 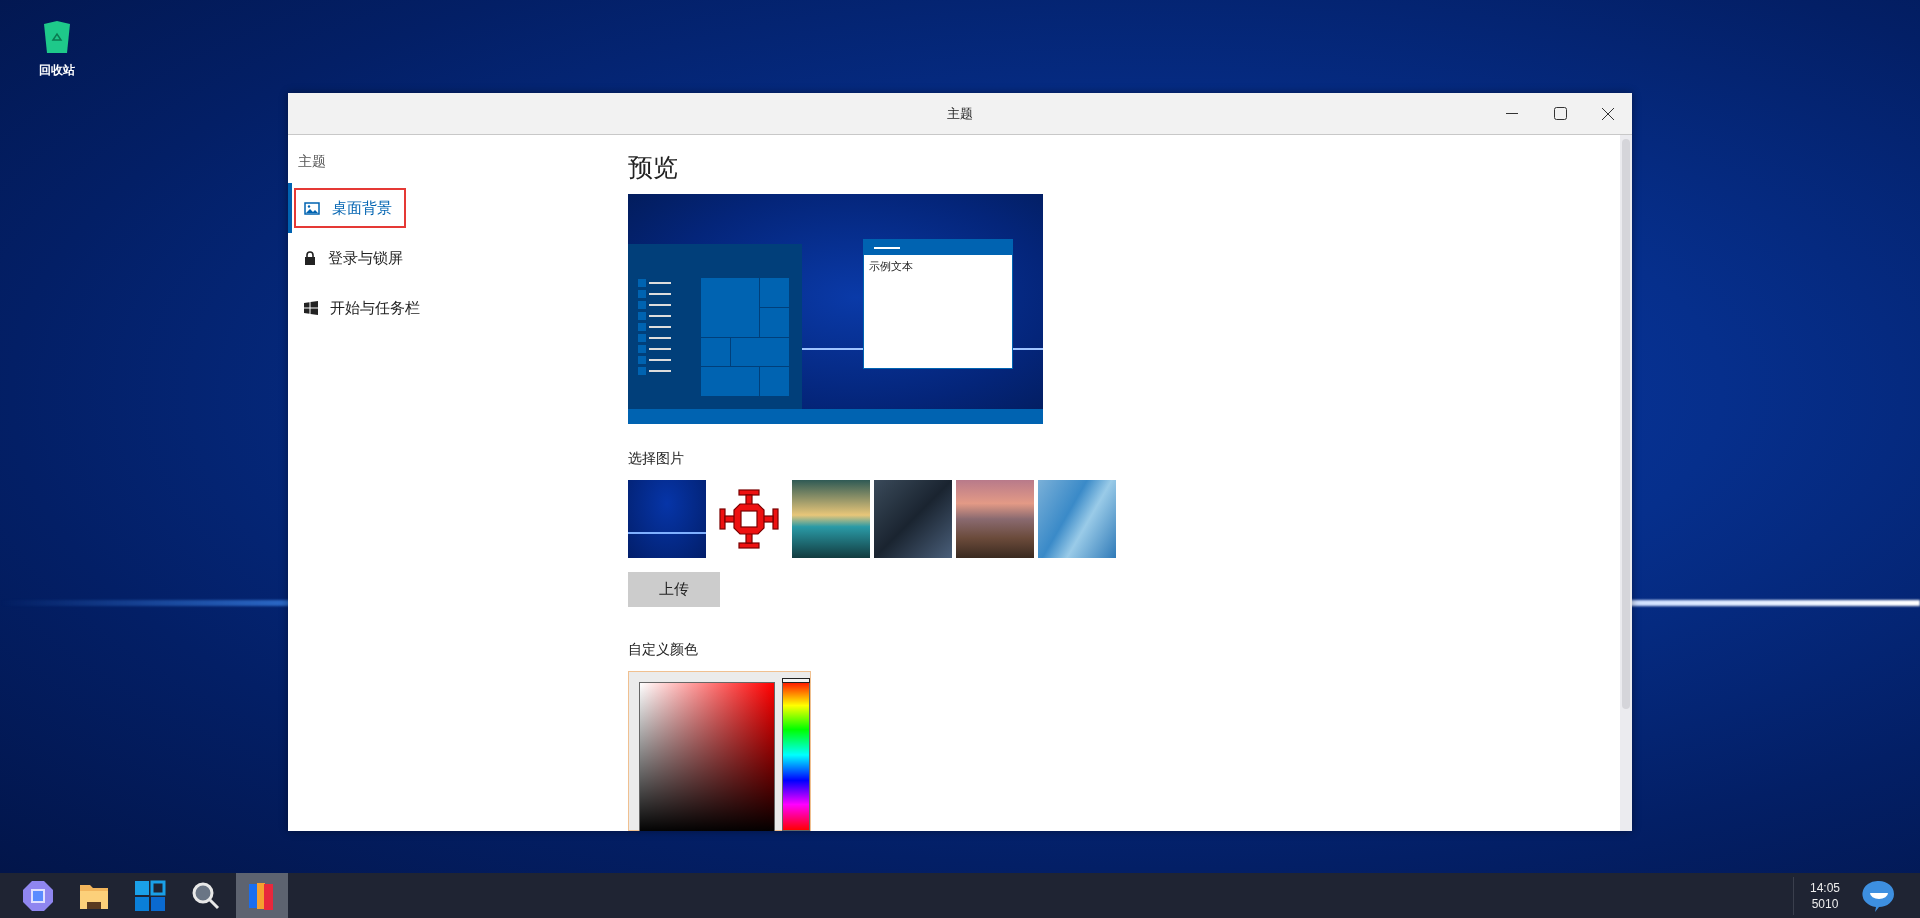 What do you see at coordinates (206, 895) in the screenshot?
I see `search-icon` at bounding box center [206, 895].